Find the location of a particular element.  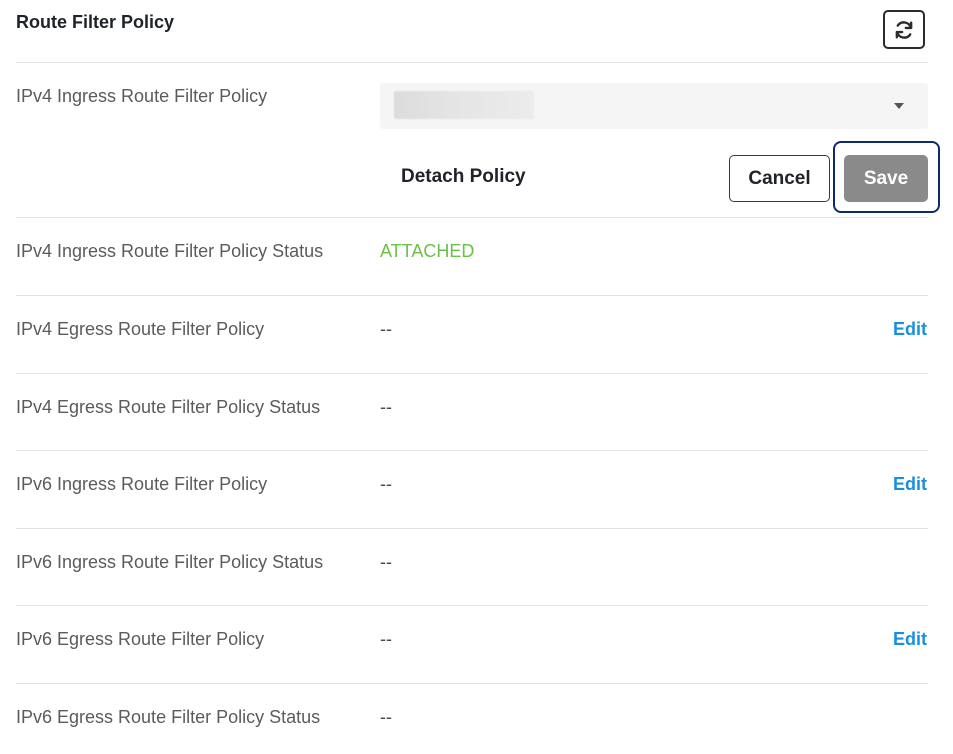

row-label: IPv4 Ingress Route Filter Policy Status is located at coordinates (170, 251).